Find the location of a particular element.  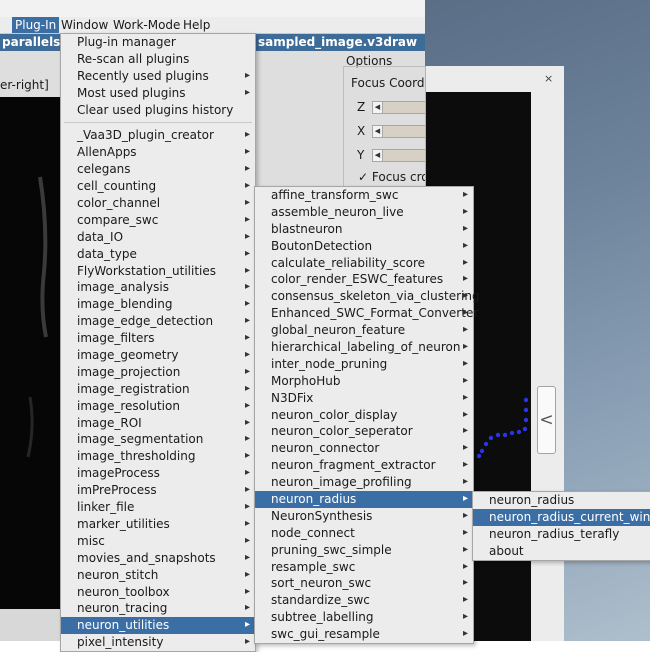

menu-plug-in: Plug-In is located at coordinates (36, 25).